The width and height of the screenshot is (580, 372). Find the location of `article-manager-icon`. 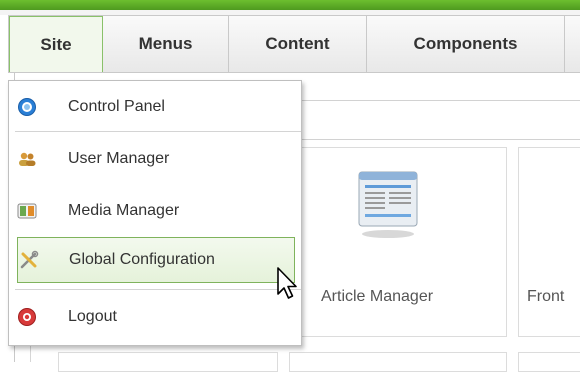

article-manager-icon is located at coordinates (388, 204).